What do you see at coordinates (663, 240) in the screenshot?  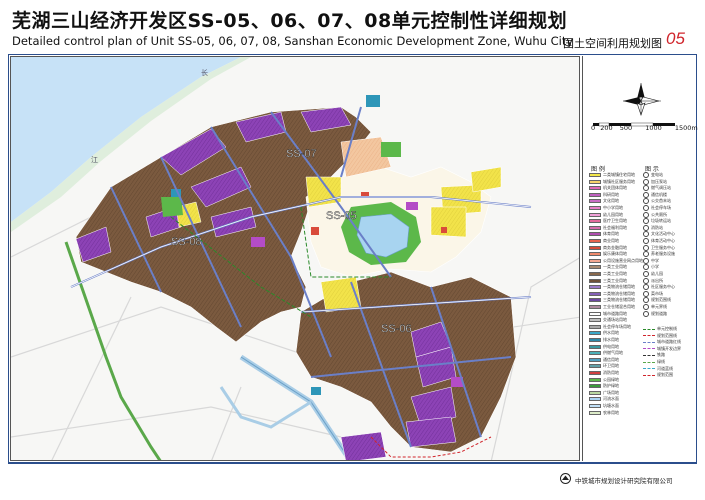 I see `legend-label: 体育活动中心` at bounding box center [663, 240].